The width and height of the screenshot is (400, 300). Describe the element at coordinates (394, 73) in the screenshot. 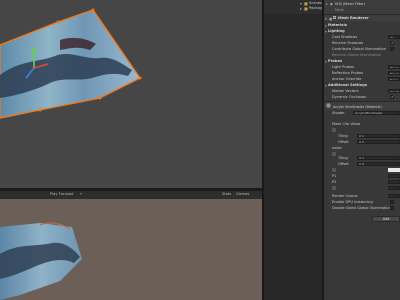

I see `reflection-probes-dropdown: Blend` at that location.